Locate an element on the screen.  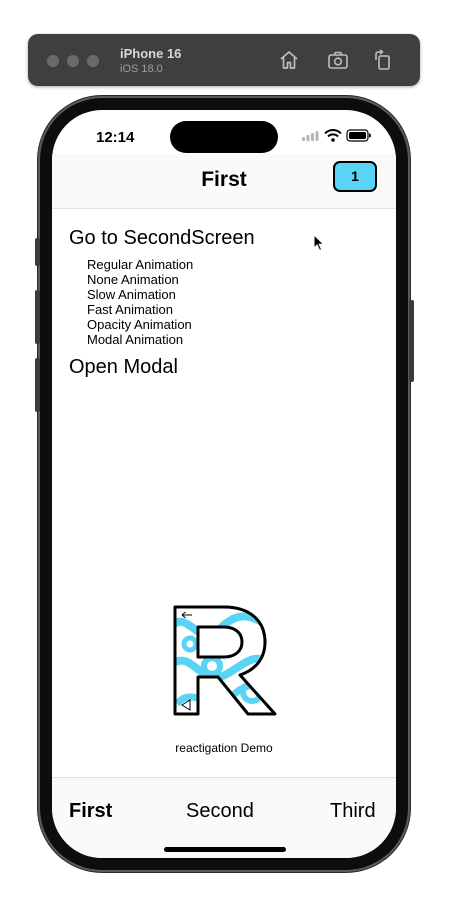
dynamic-island is located at coordinates (224, 137).